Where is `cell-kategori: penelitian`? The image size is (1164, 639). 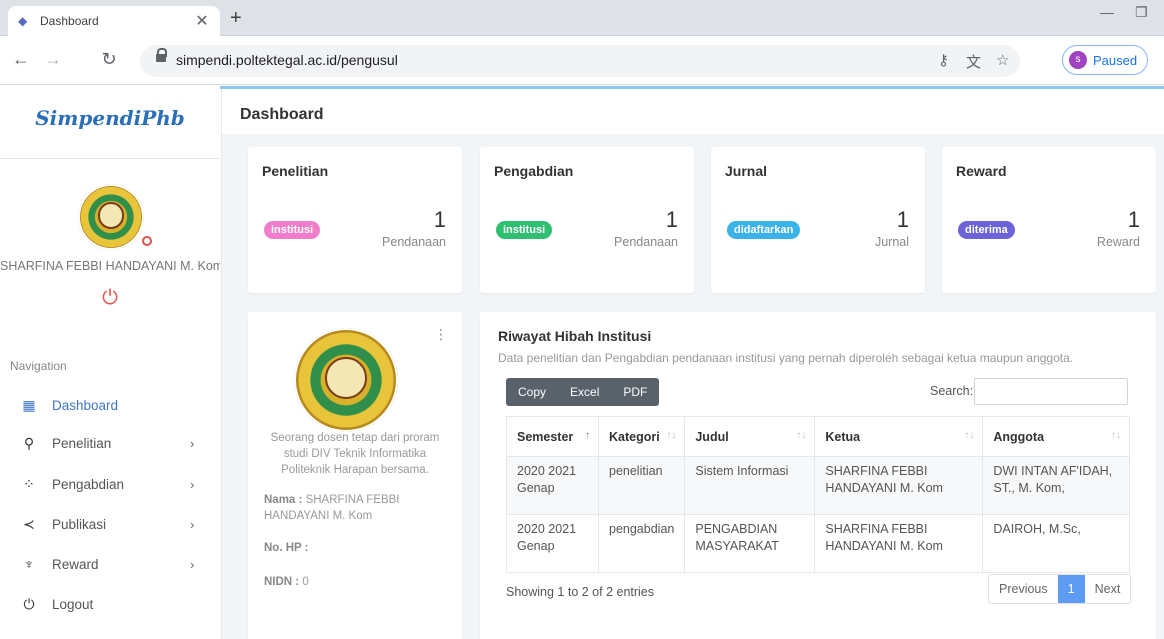
cell-kategori: penelitian is located at coordinates (641, 485).